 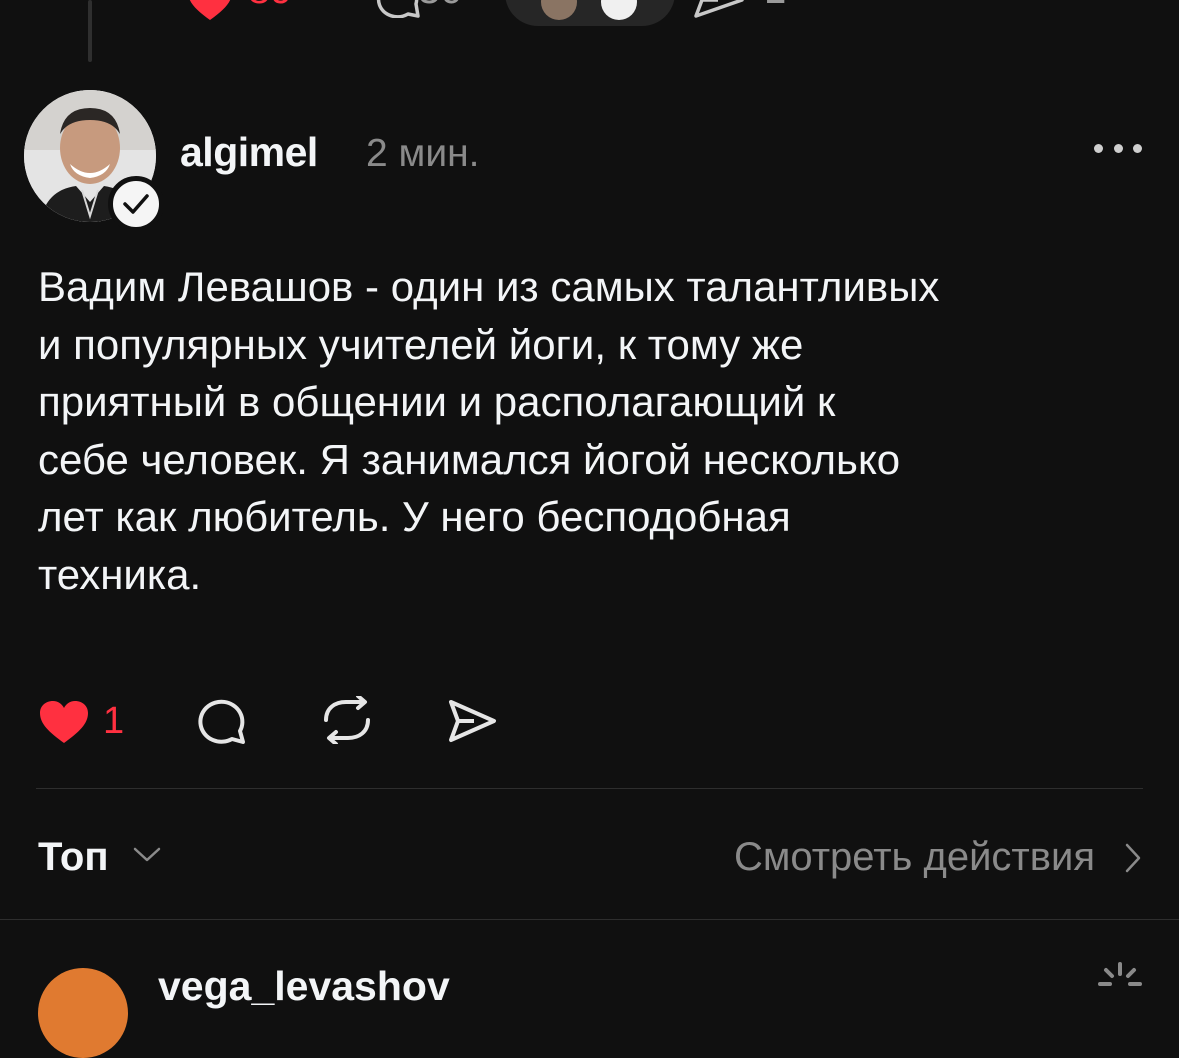 What do you see at coordinates (73, 857) in the screenshot?
I see `sort-dropdown: Топ` at bounding box center [73, 857].